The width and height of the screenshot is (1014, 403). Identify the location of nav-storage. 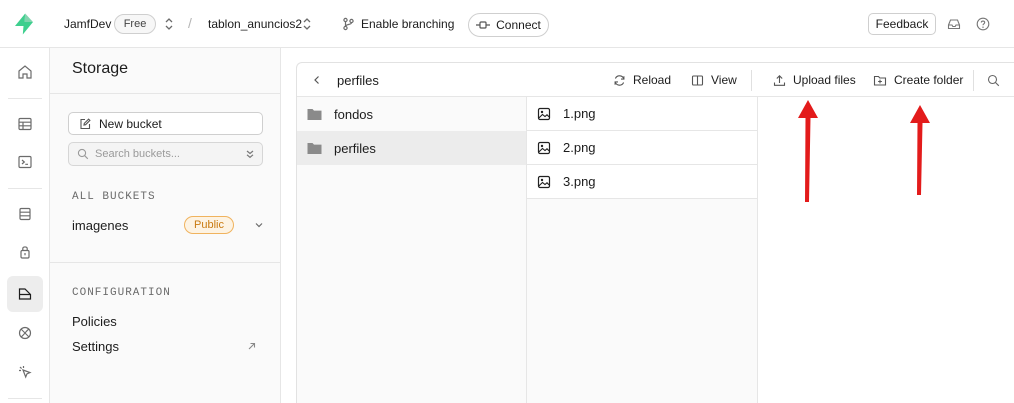
(25, 294).